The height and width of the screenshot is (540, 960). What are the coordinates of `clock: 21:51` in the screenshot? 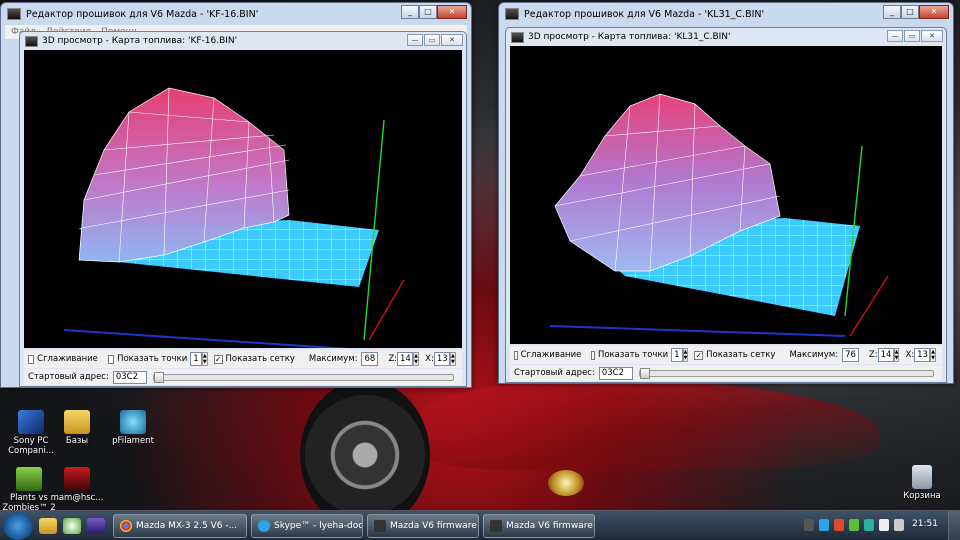 It's located at (925, 524).